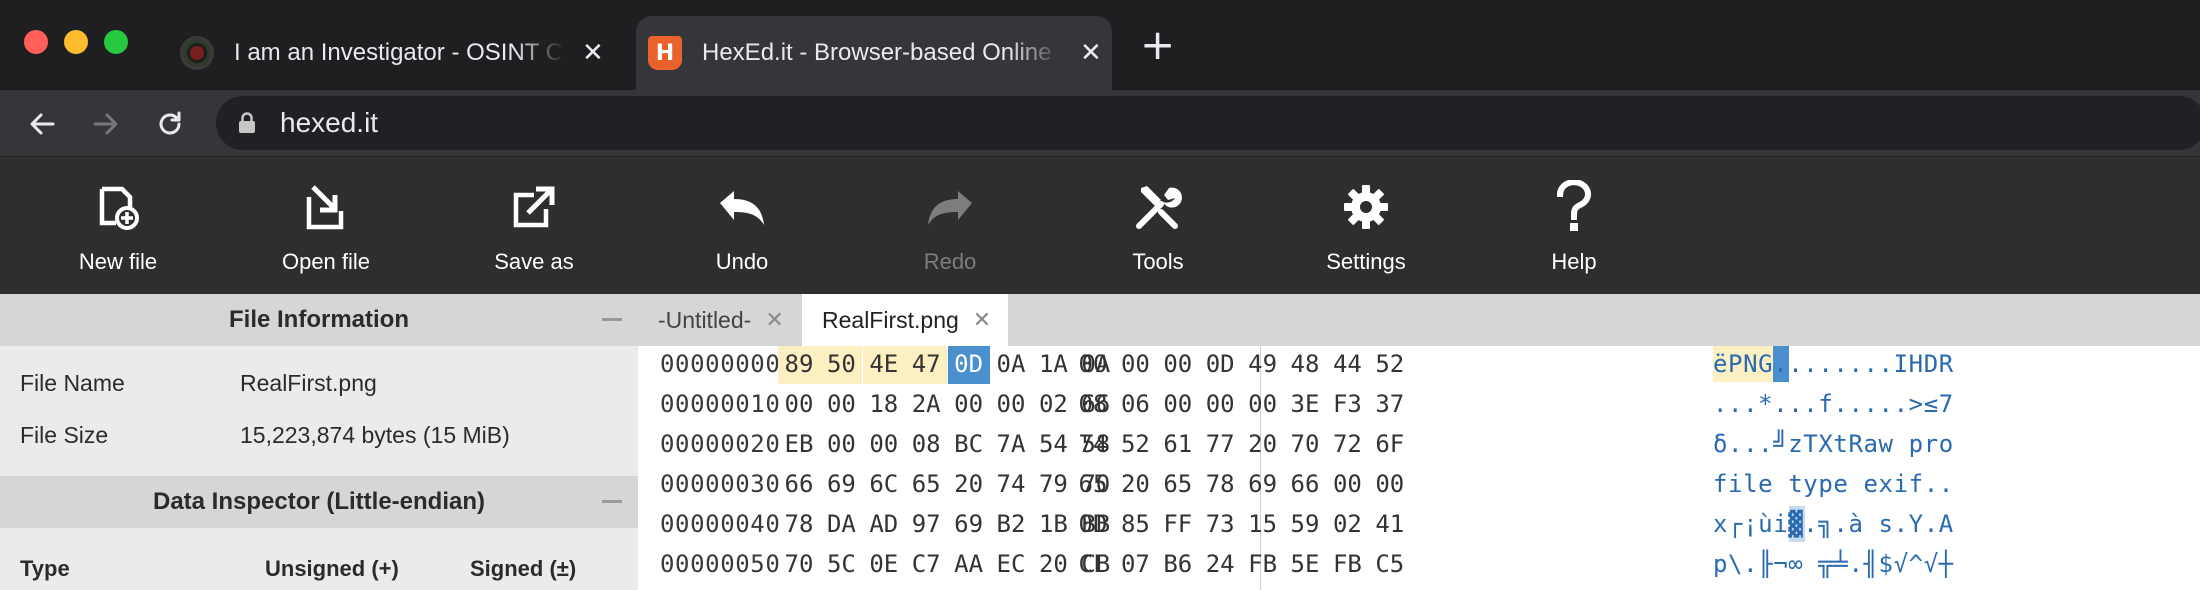 The height and width of the screenshot is (590, 2200). I want to click on new-file-button: New file, so click(118, 226).